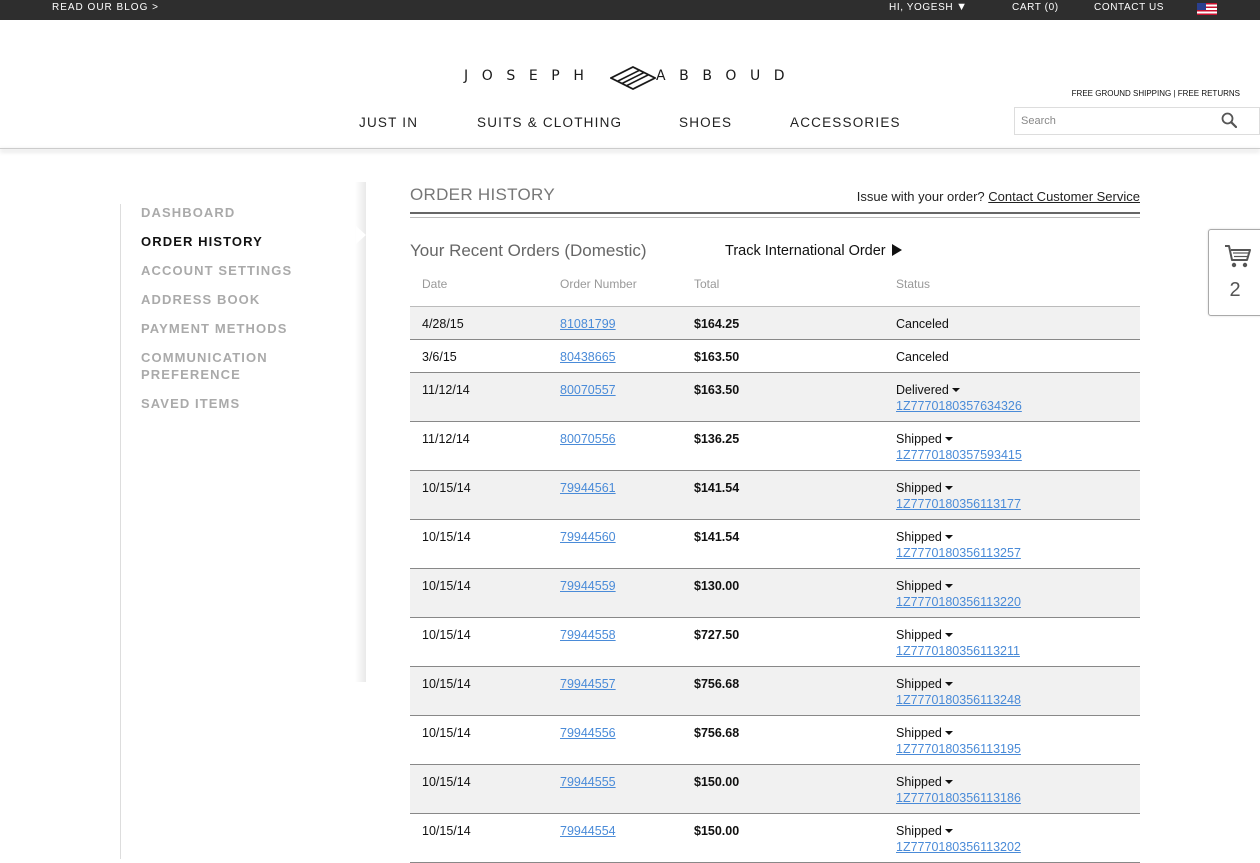  I want to click on order-total: $164.25, so click(717, 324).